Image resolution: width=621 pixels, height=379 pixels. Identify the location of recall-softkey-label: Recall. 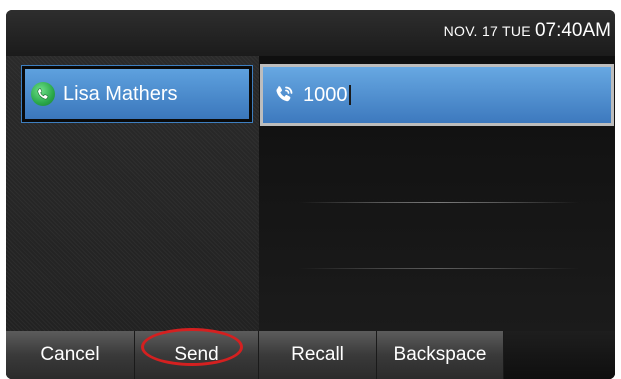
(317, 354).